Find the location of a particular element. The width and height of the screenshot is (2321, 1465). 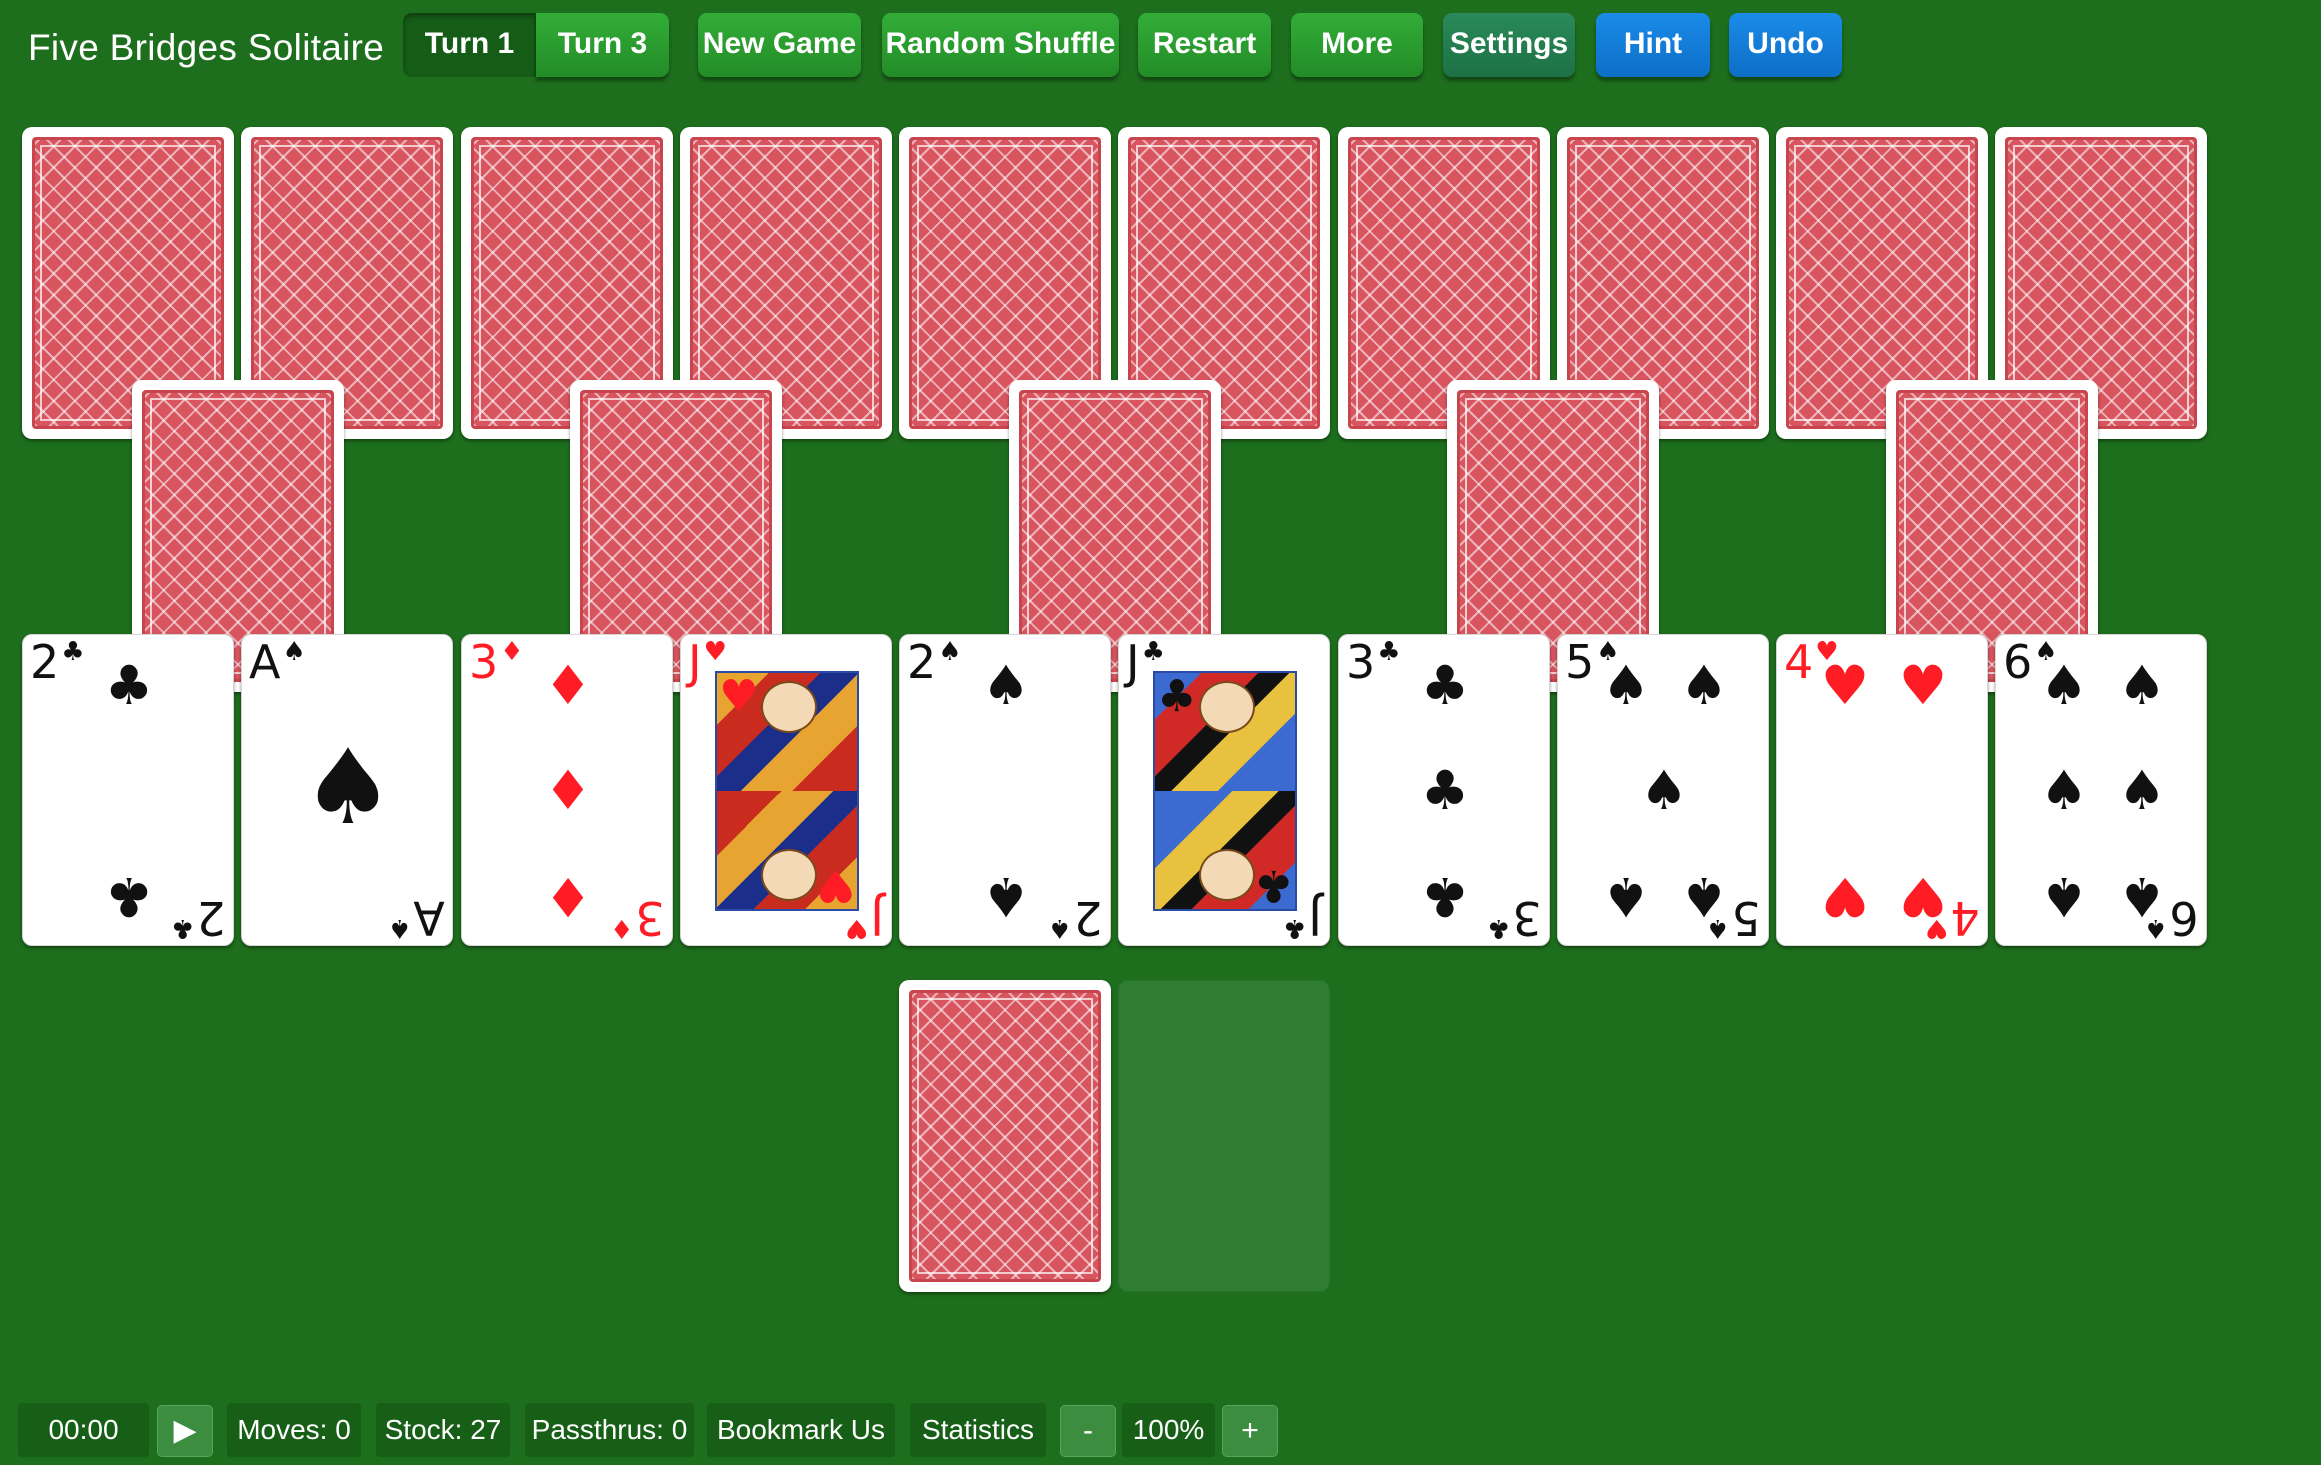

tableau-card-6: J ♣ ♣ ♣ J ♣ is located at coordinates (1224, 790).